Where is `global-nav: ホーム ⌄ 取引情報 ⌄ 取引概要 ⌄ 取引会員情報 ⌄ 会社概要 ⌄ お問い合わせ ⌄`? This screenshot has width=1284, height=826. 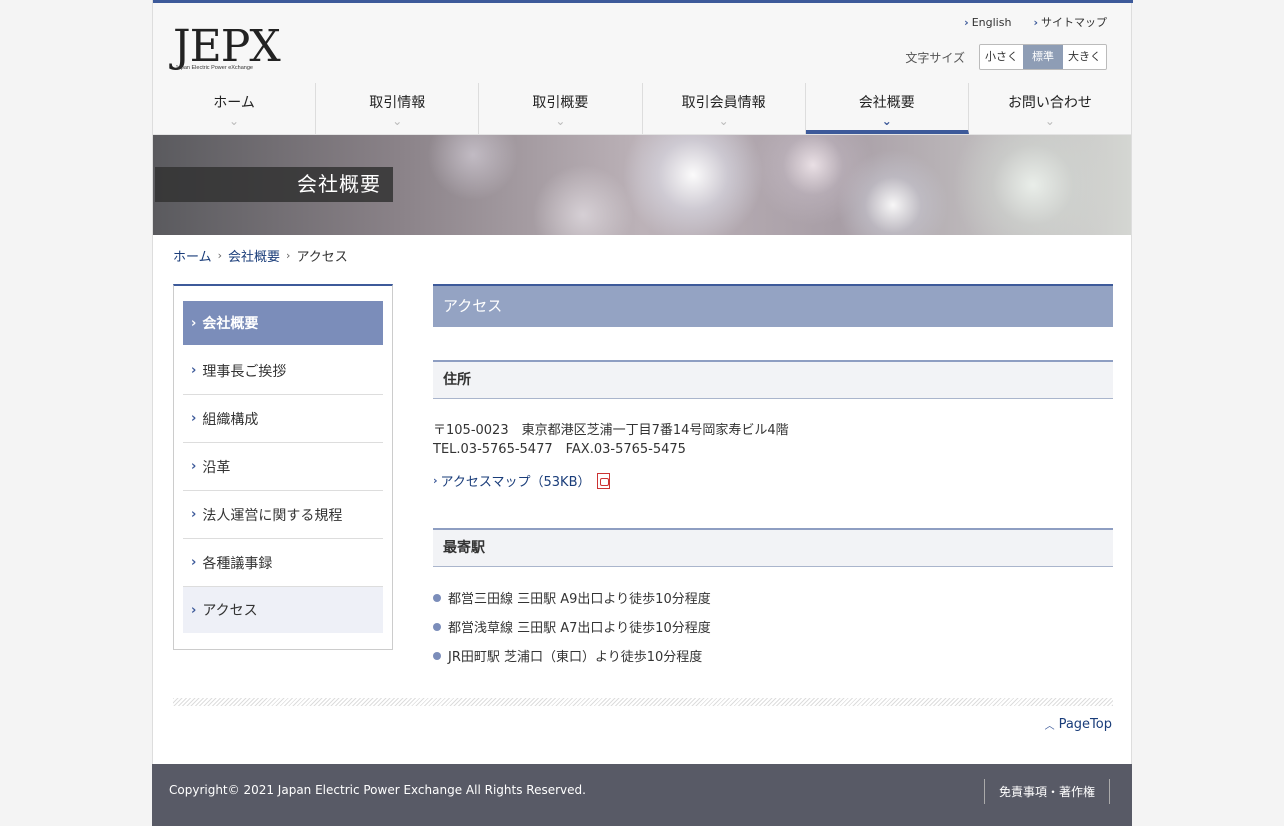
global-nav: ホーム ⌄ 取引情報 ⌄ 取引概要 ⌄ 取引会員情報 ⌄ 会社概要 ⌄ お問い合わせ ⌄ is located at coordinates (642, 109).